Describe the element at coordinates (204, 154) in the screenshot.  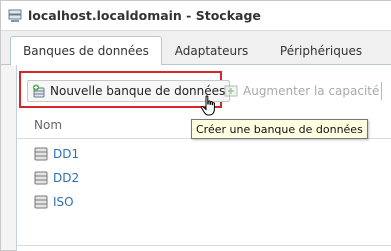
I see `table-row: DD1` at that location.